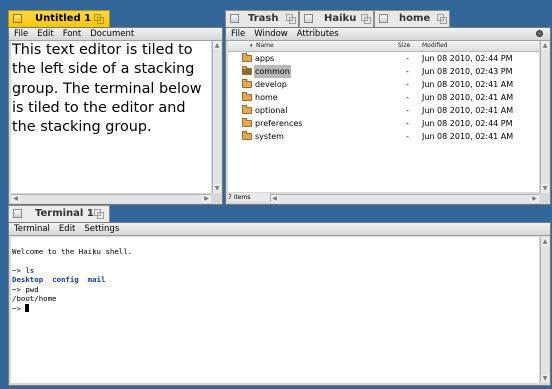  I want to click on terminal-menubar: Terminal Edit Settings, so click(279, 229).